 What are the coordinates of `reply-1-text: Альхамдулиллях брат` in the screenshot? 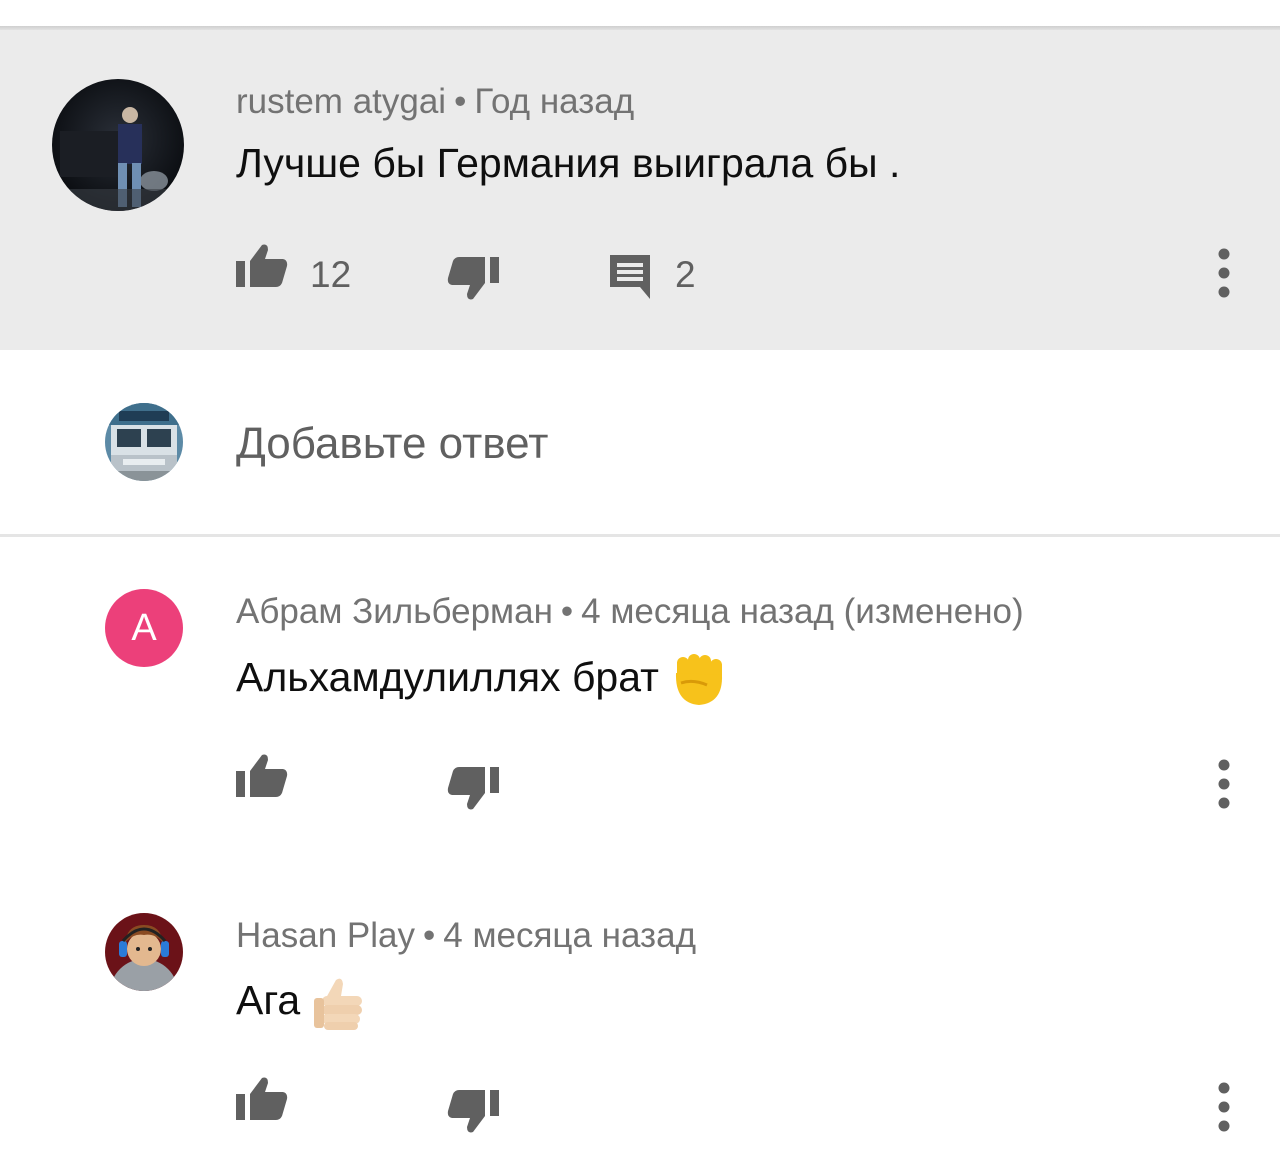 It's located at (447, 676).